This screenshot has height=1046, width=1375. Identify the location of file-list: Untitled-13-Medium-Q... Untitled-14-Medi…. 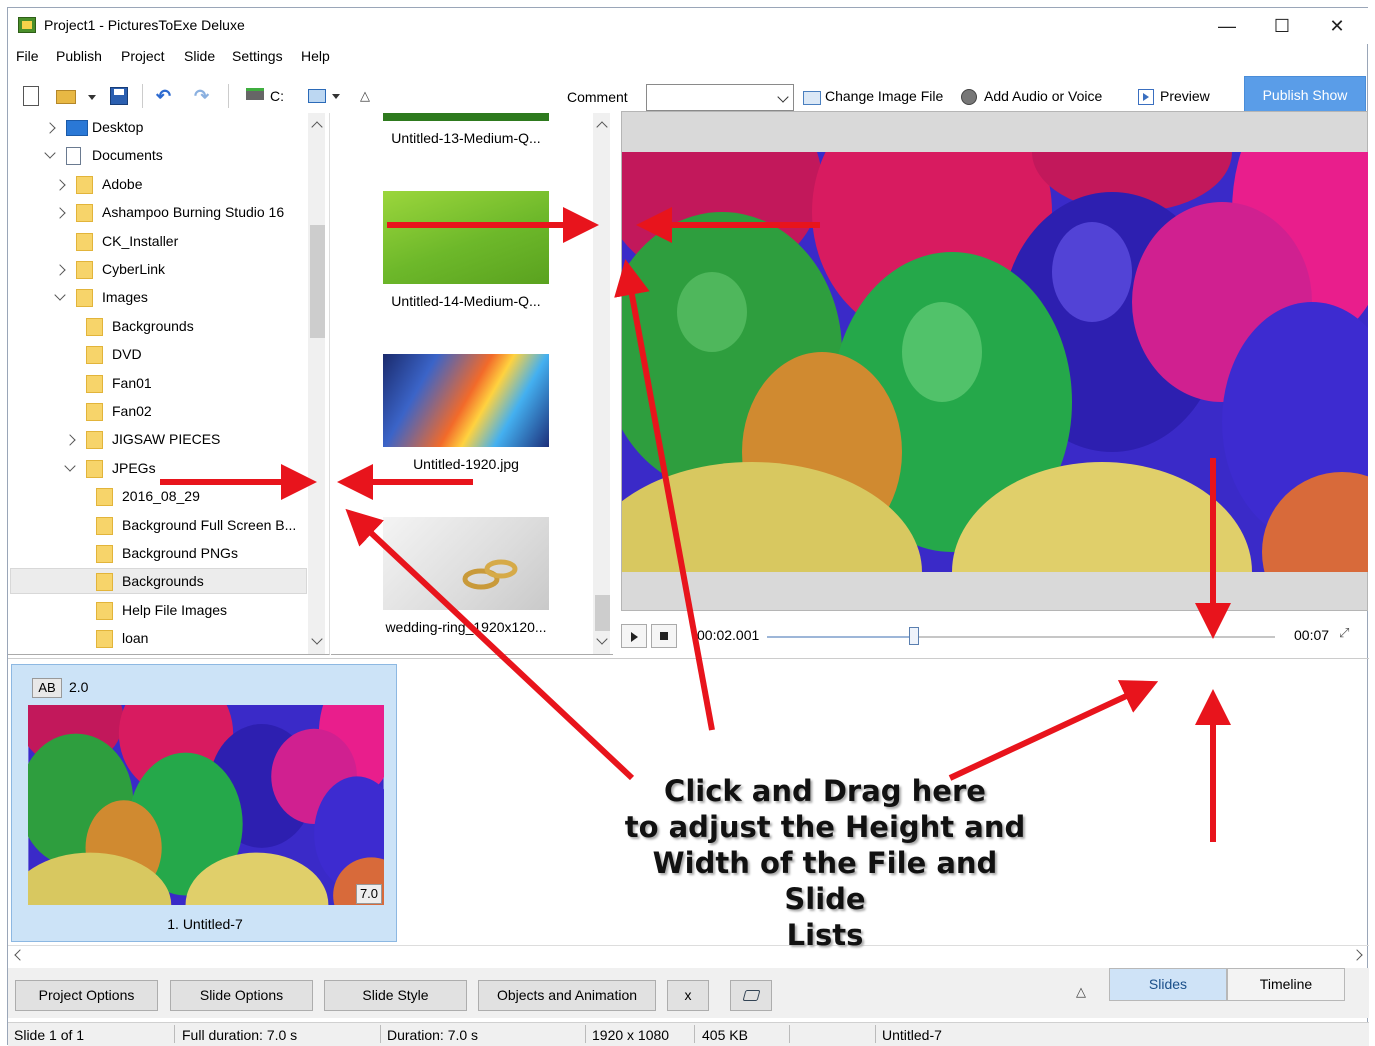
(472, 384).